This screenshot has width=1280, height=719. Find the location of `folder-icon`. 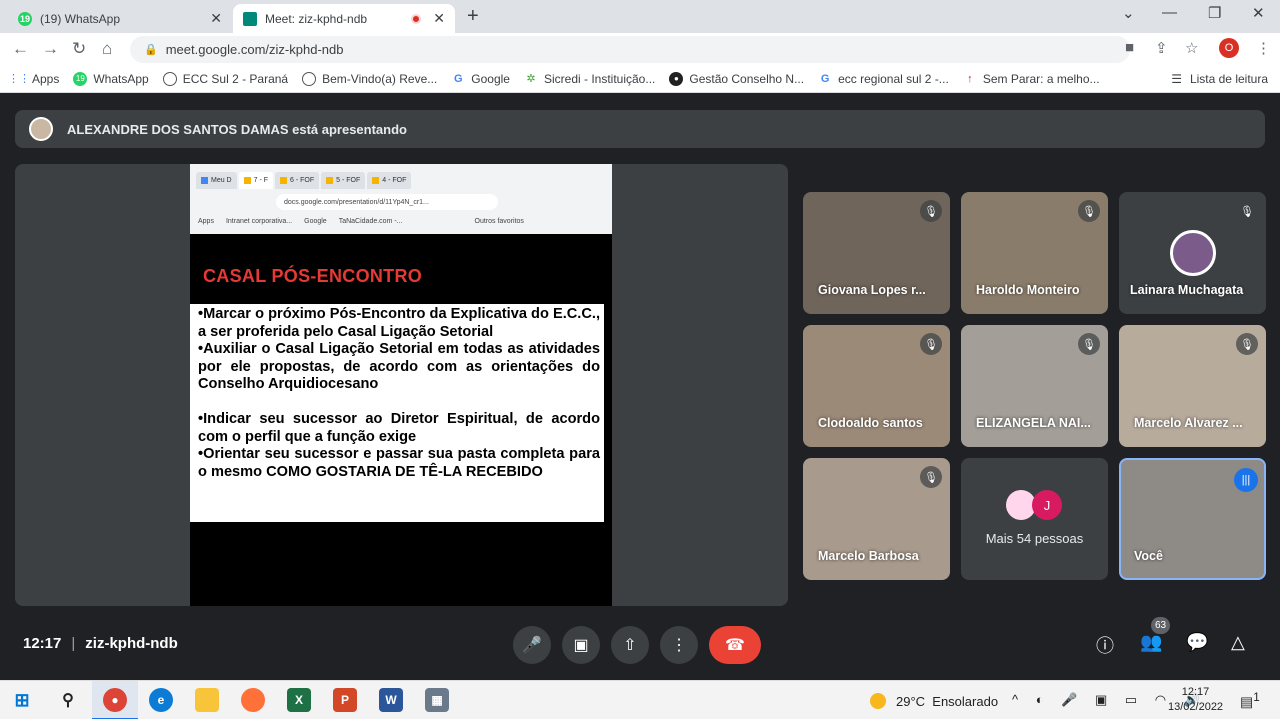

folder-icon is located at coordinates (207, 700).